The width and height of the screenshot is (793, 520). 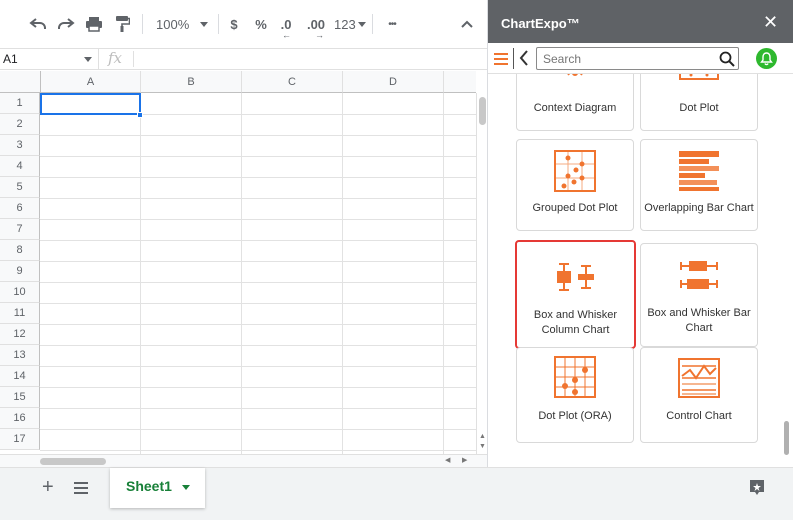 I want to click on select-all-corner, so click(x=20, y=82).